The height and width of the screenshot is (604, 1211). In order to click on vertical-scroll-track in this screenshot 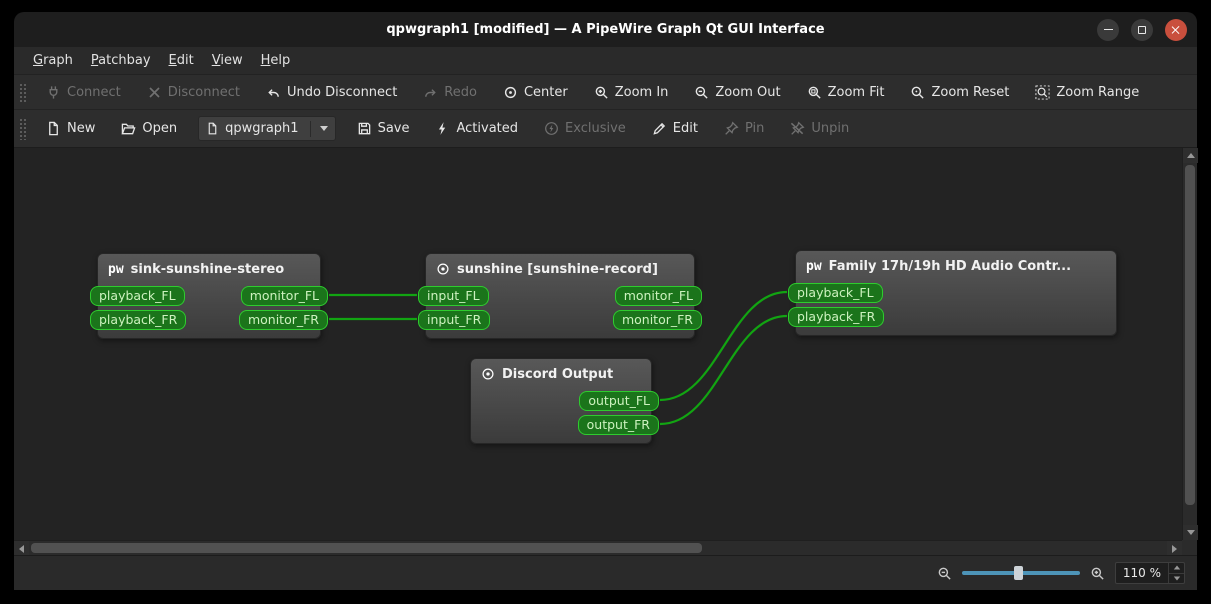, I will do `click(1190, 344)`.